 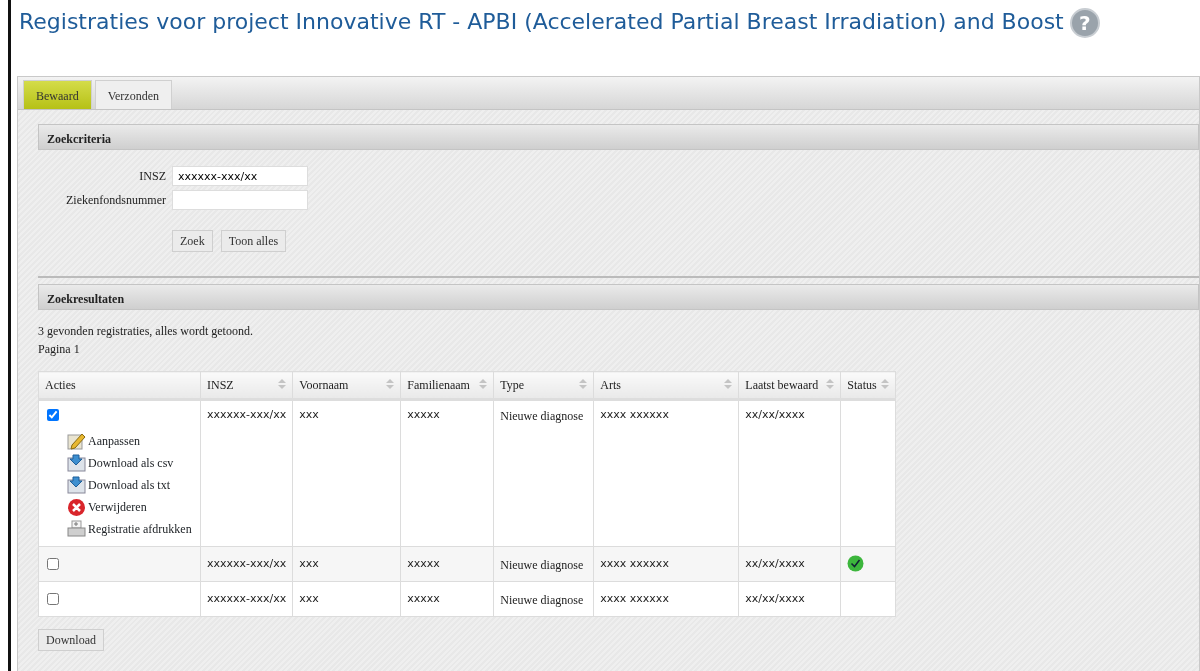 What do you see at coordinates (117, 507) in the screenshot?
I see `action-link: Verwijderen` at bounding box center [117, 507].